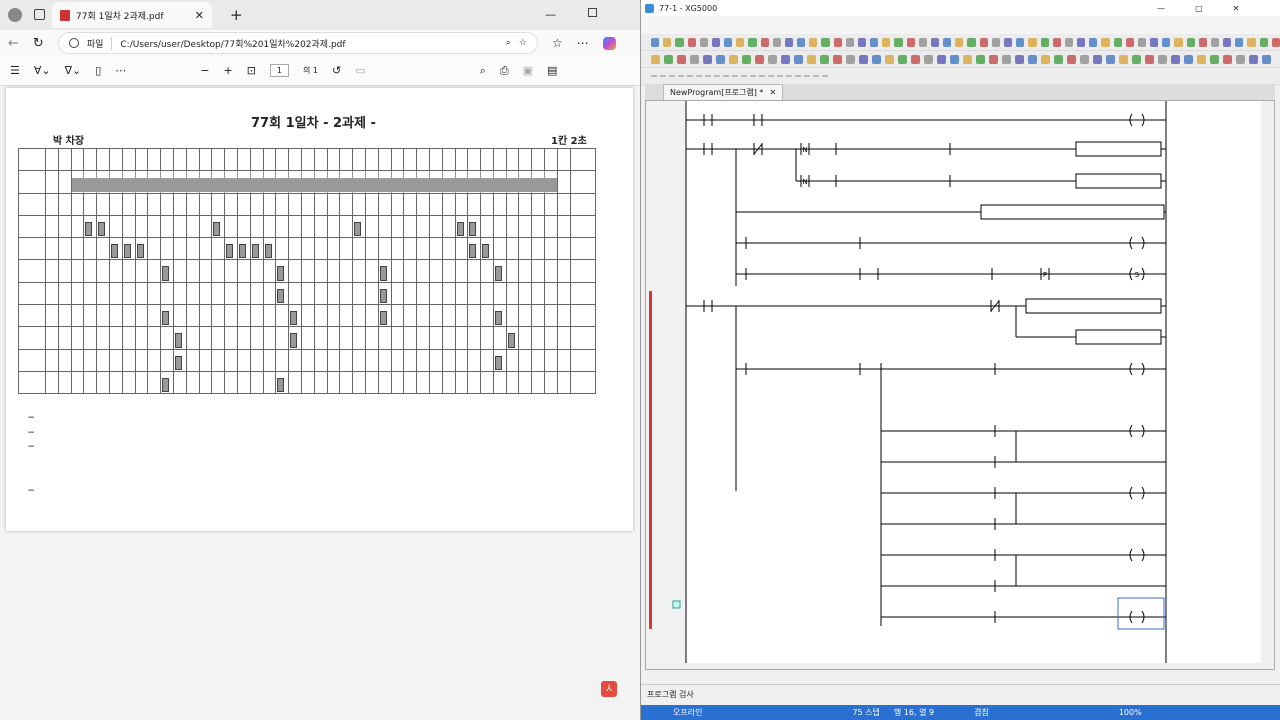 The width and height of the screenshot is (1280, 720). What do you see at coordinates (557, 43) in the screenshot?
I see `favorites-icon: ☆` at bounding box center [557, 43].